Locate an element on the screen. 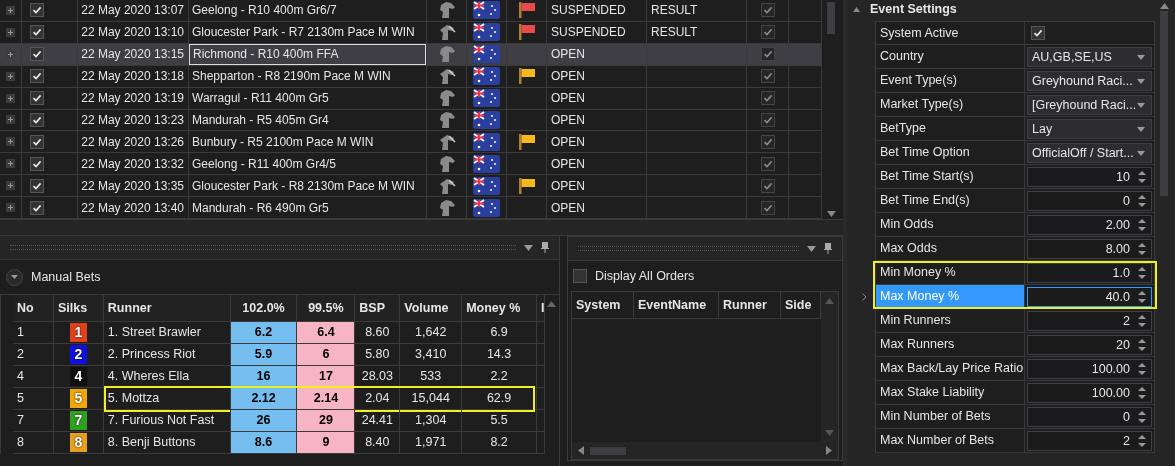 The image size is (1175, 466). back-price: 8.6 is located at coordinates (264, 443).